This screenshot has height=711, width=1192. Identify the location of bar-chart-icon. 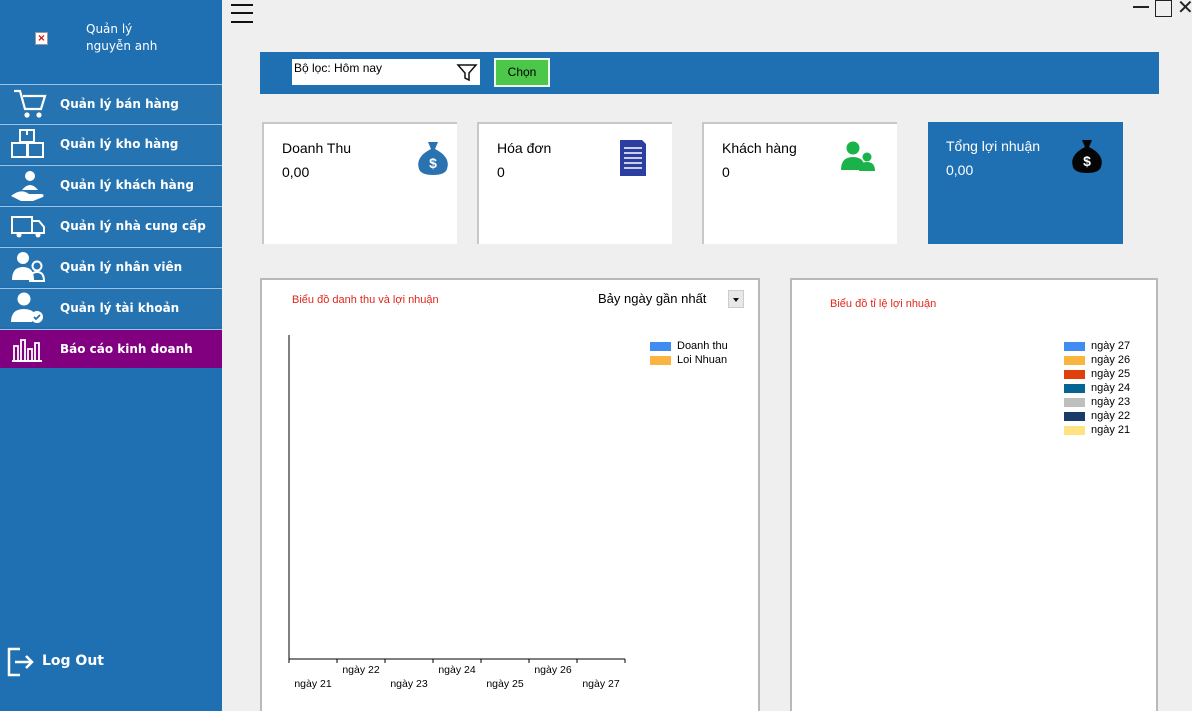
(27, 350).